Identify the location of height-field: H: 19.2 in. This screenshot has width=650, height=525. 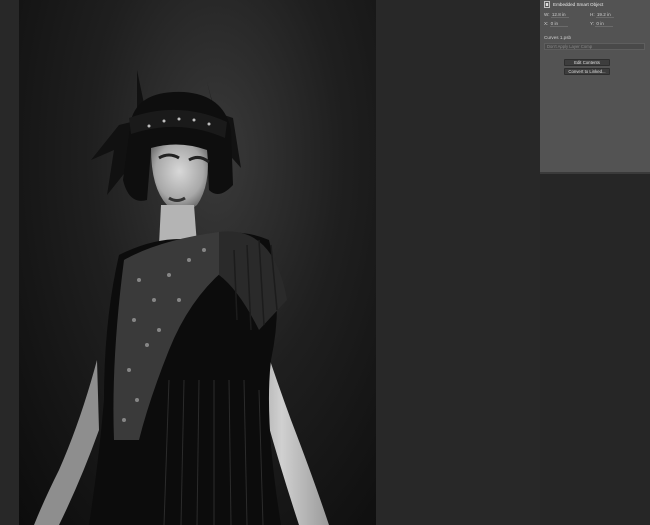
(602, 15).